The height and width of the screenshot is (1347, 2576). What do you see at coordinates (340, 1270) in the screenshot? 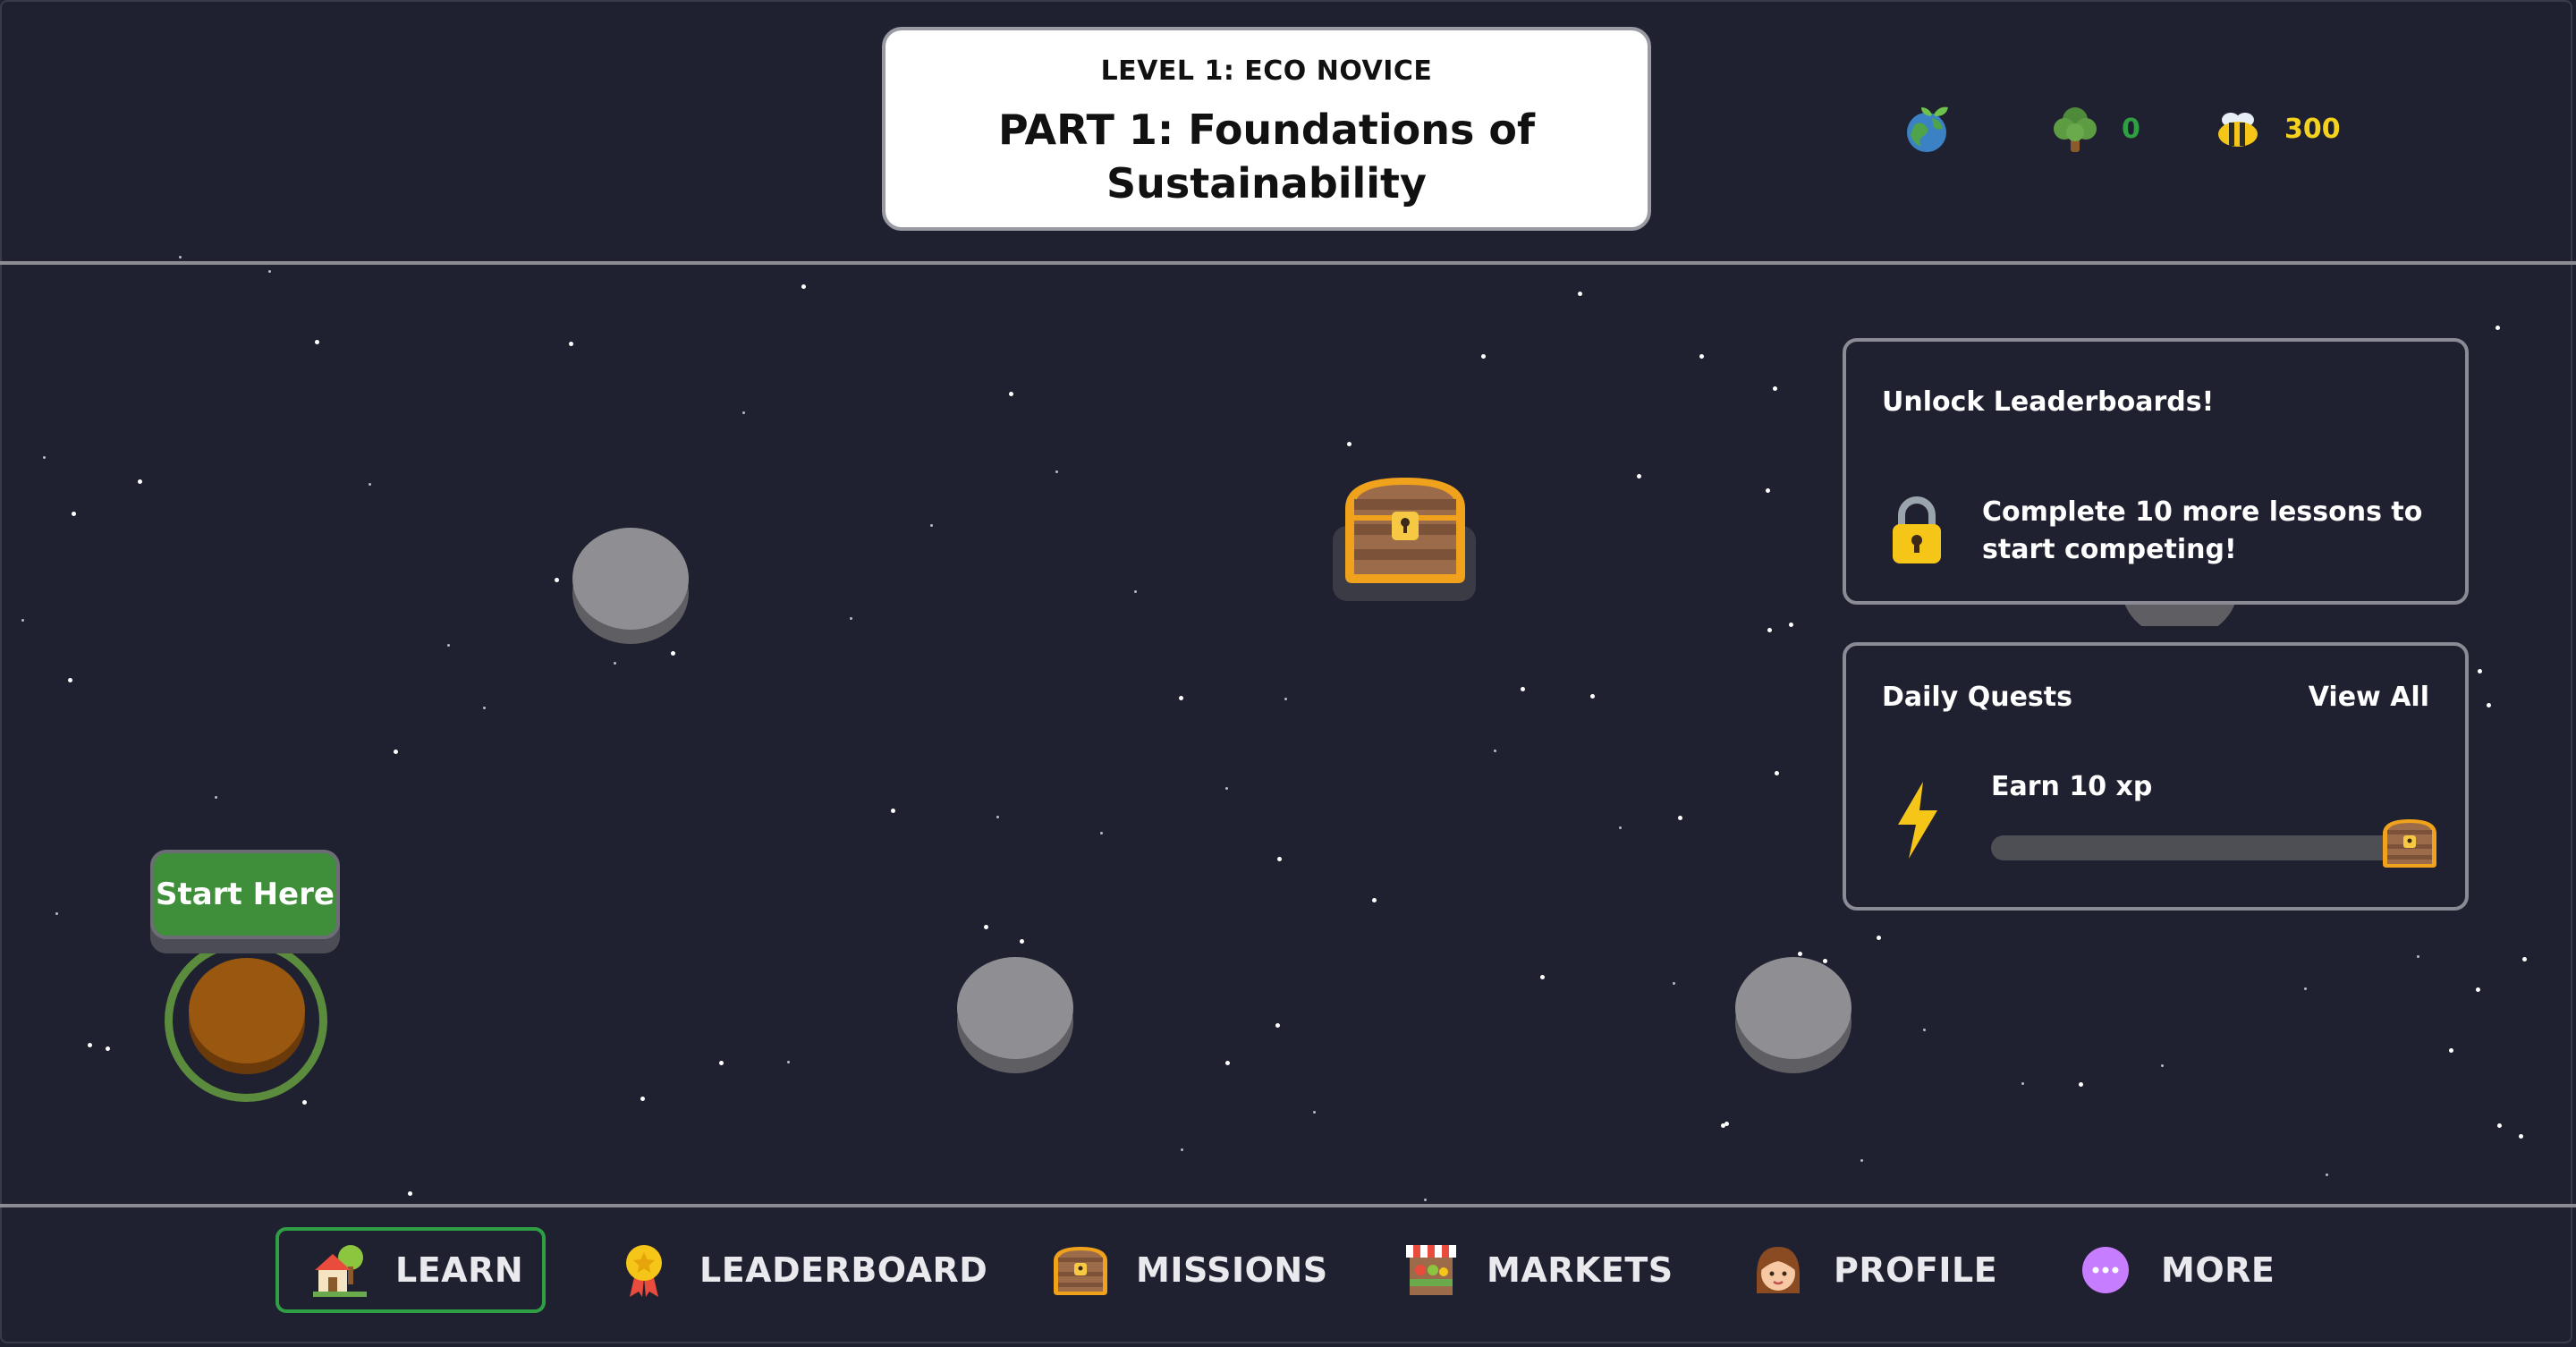
I see `house-tree-icon` at bounding box center [340, 1270].